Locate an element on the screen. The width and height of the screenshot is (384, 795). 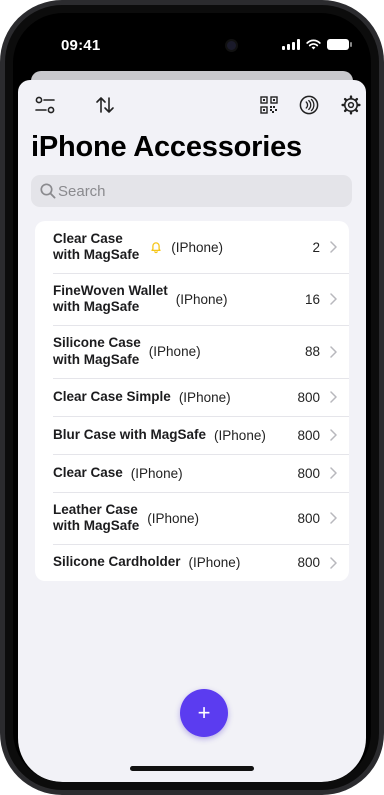
settings-button is located at coordinates (351, 105).